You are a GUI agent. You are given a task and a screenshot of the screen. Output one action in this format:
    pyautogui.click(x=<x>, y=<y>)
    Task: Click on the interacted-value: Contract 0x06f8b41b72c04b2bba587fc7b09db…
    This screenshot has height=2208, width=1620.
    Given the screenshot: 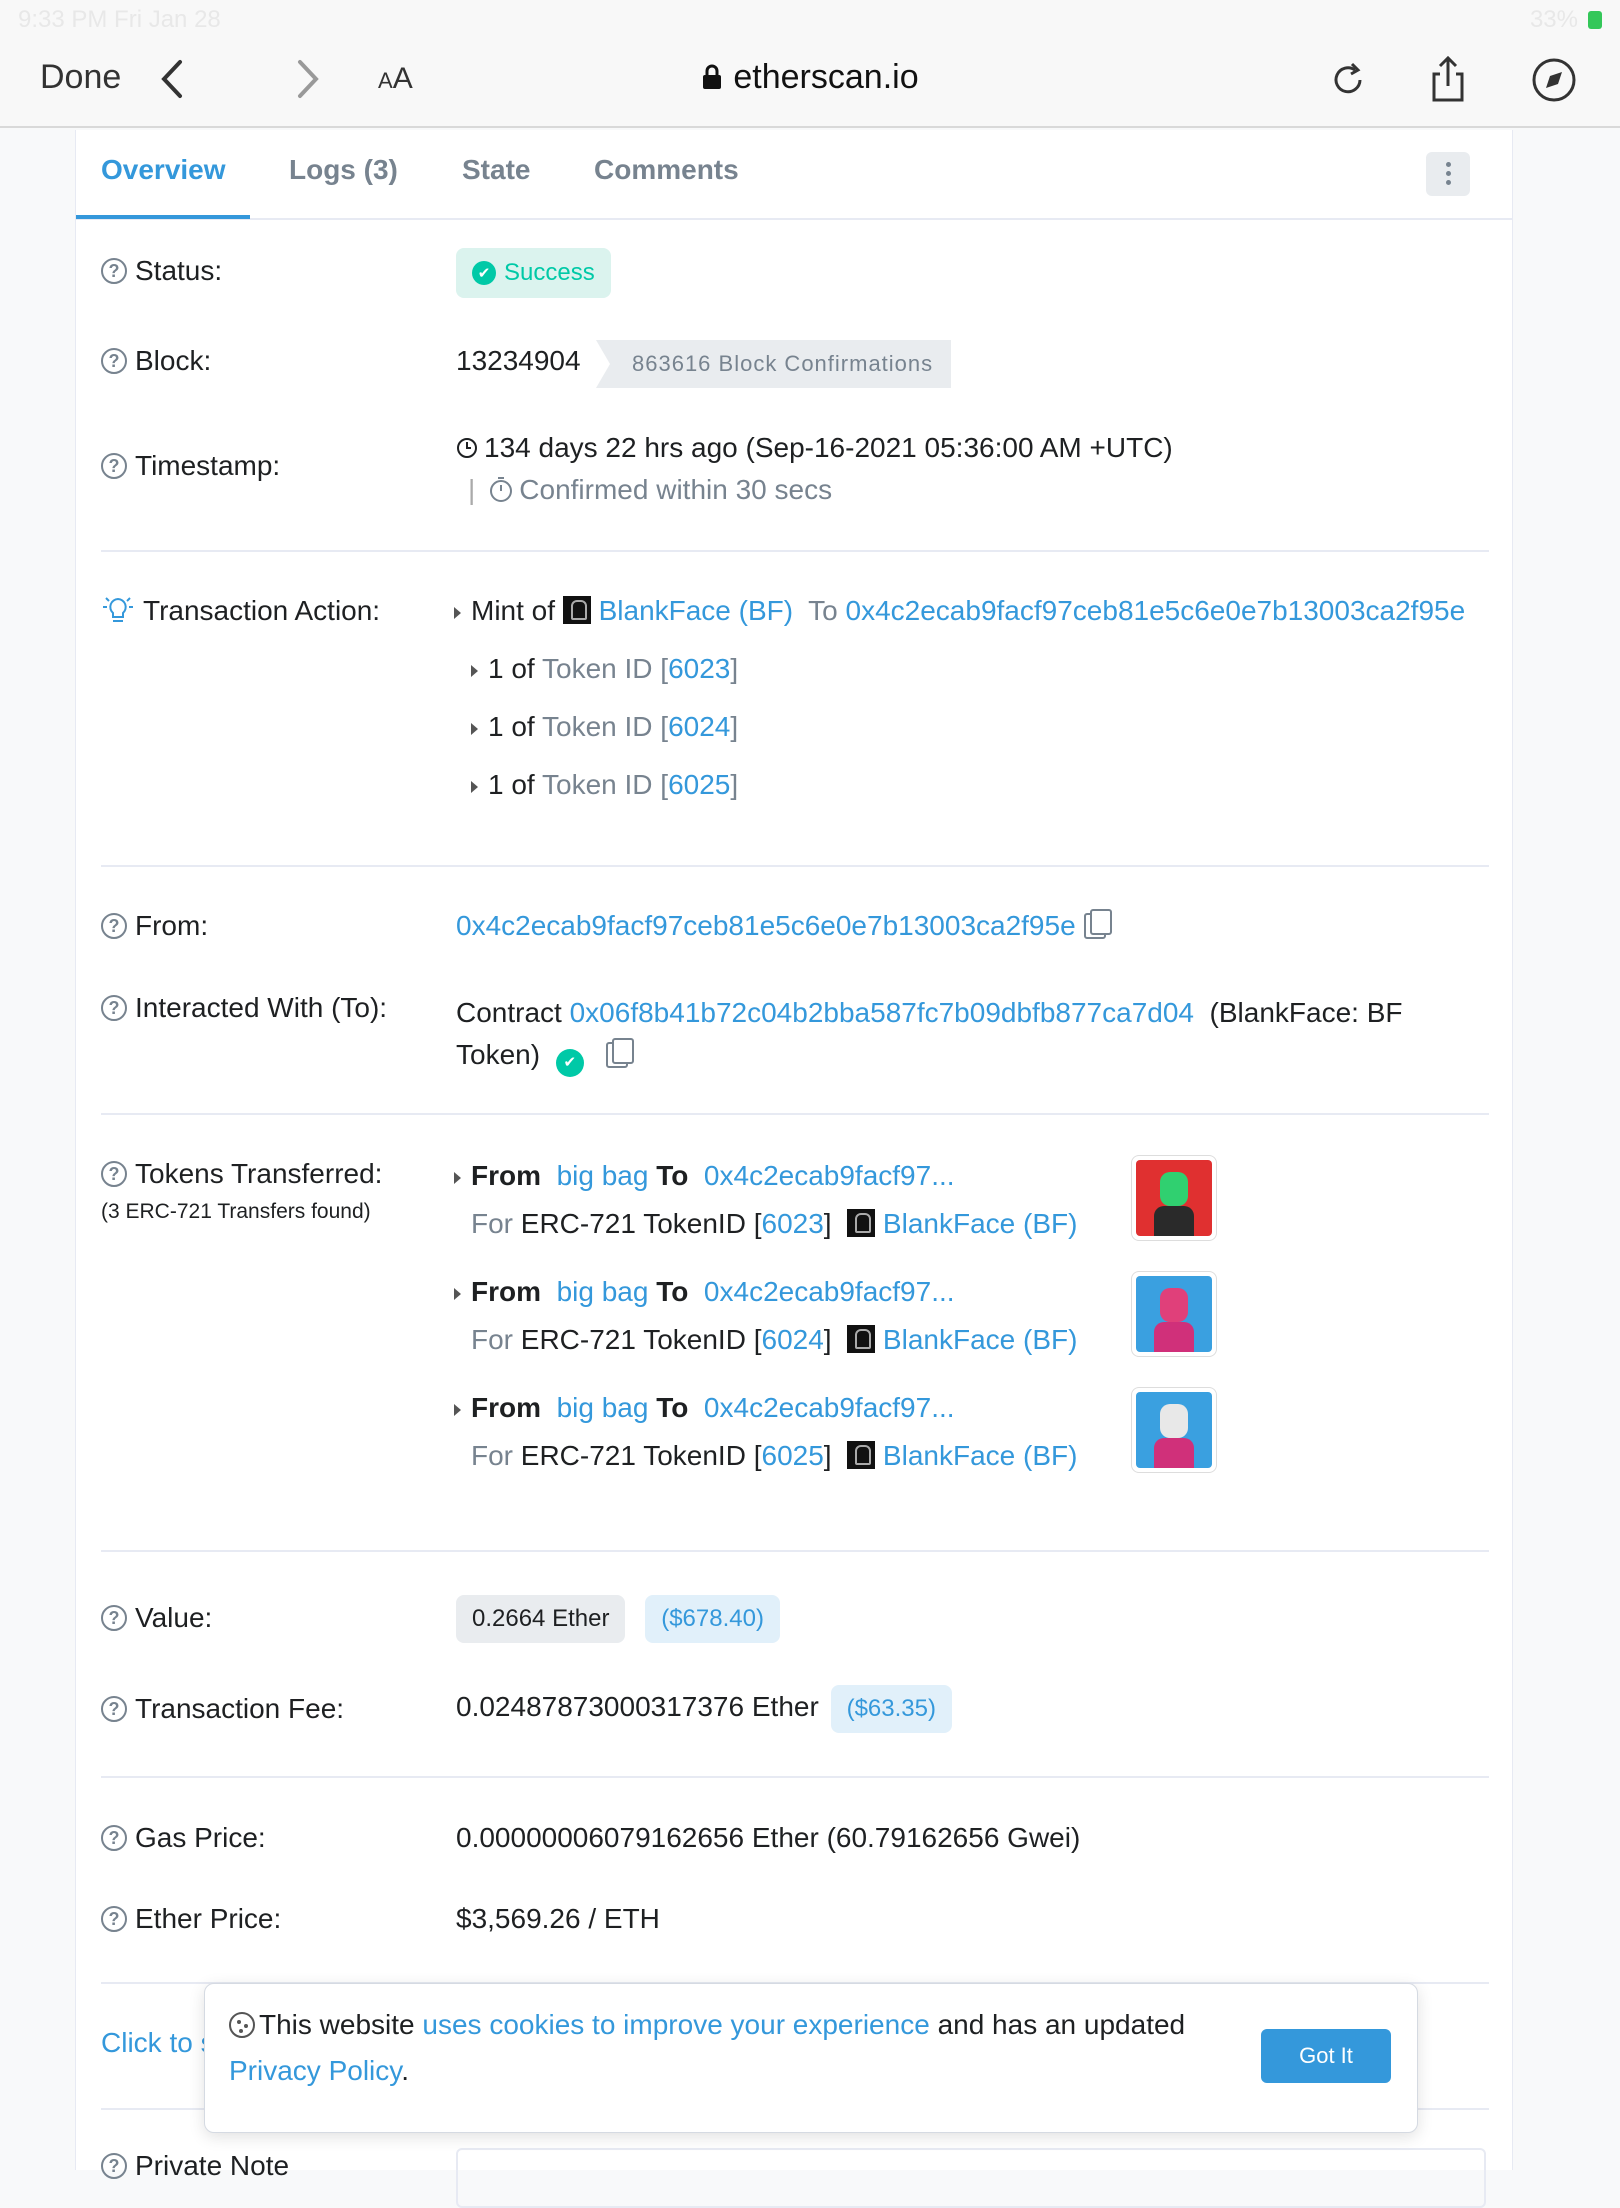 What is the action you would take?
    pyautogui.click(x=956, y=1034)
    